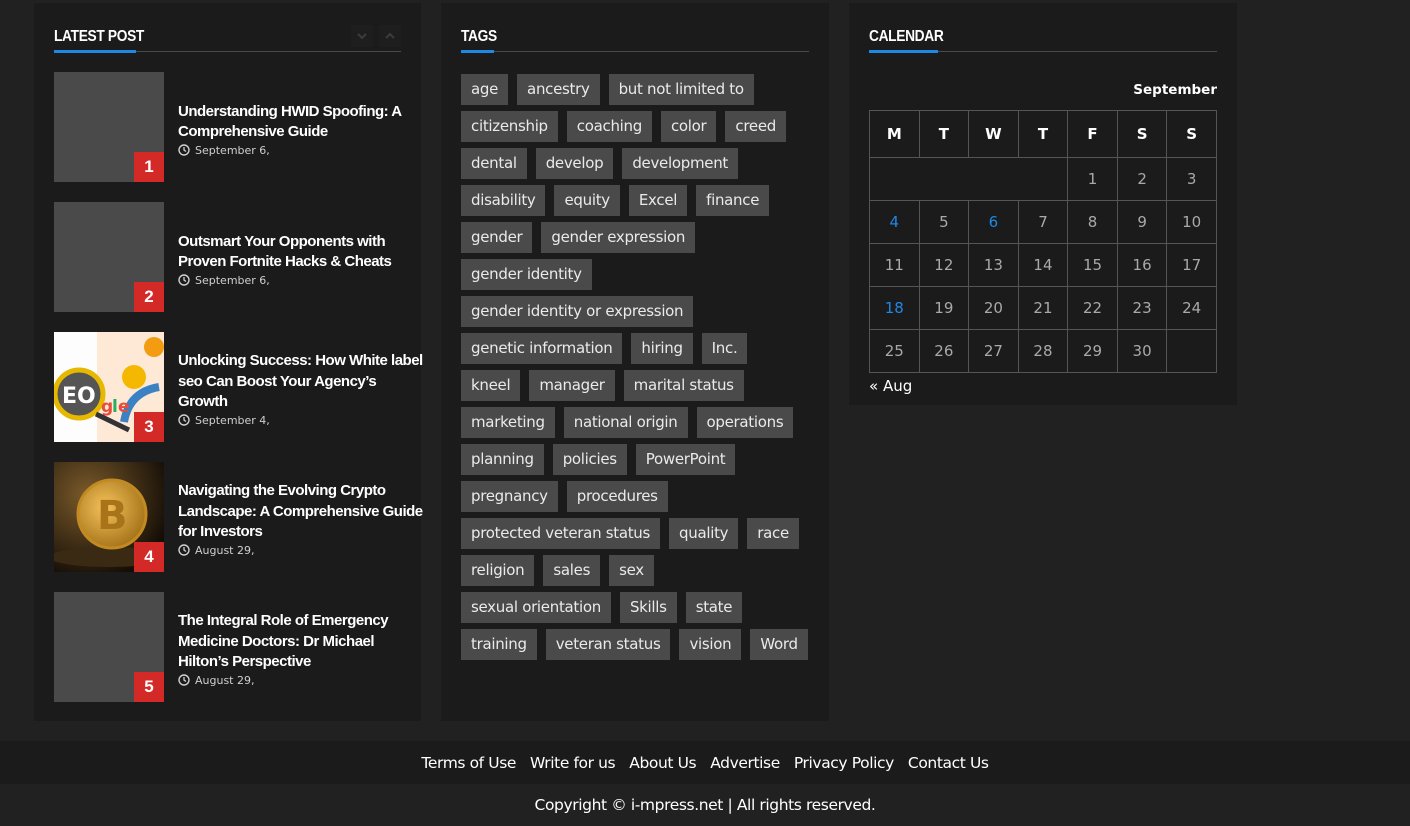 This screenshot has height=826, width=1410. Describe the element at coordinates (503, 200) in the screenshot. I see `tag-link: disability` at that location.